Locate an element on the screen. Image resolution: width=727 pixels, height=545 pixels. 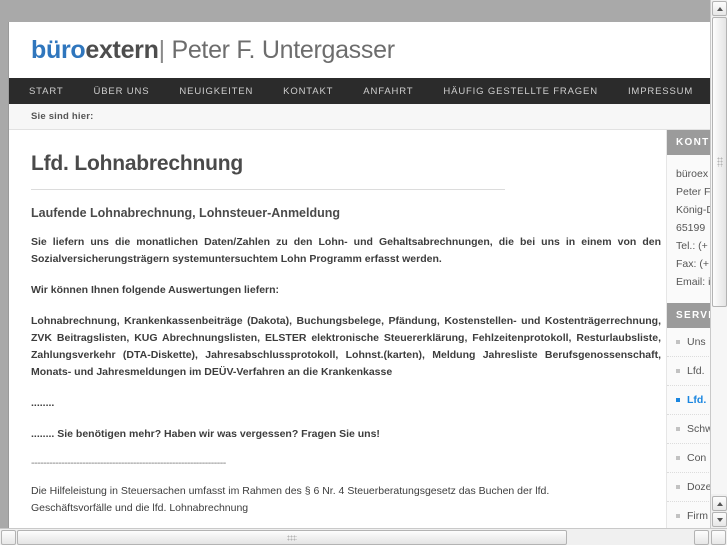
sidebar-item-lfd-buchhaltung: Lfd. is located at coordinates (689, 371).